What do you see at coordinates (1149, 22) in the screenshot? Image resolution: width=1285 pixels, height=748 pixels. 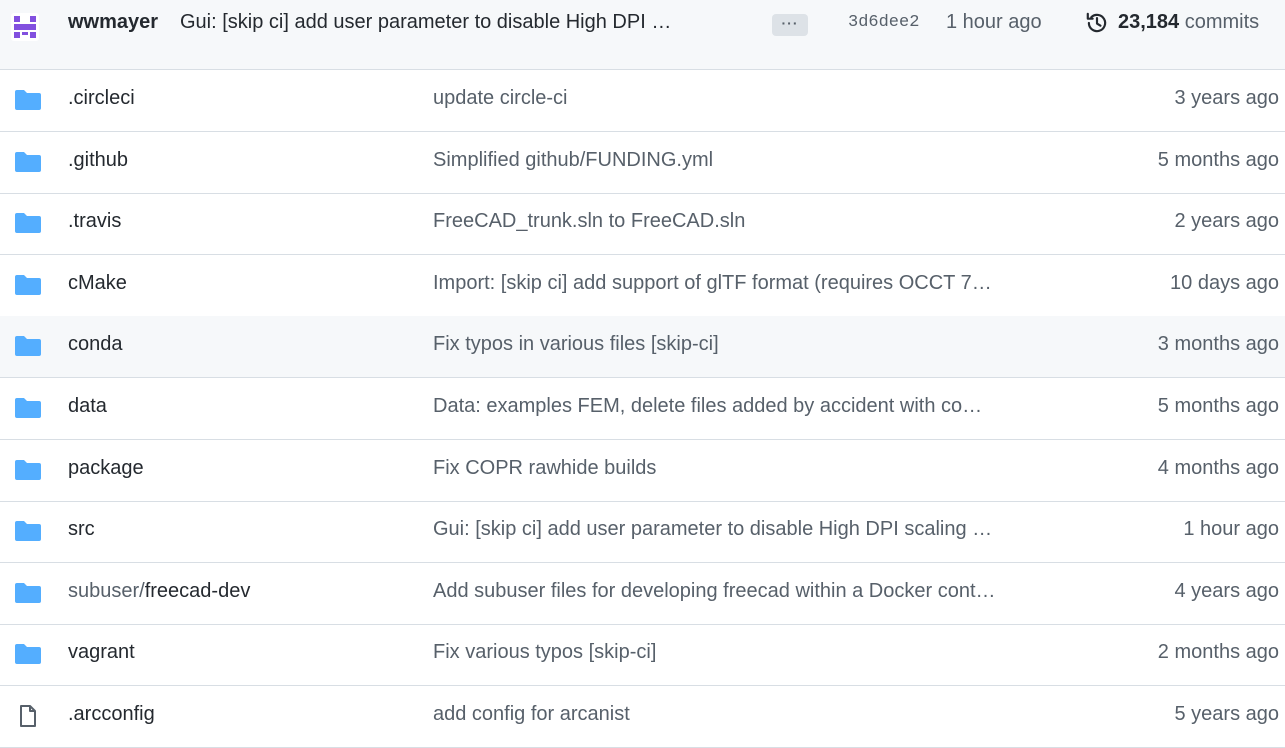 I see `commit-count: 23,184` at bounding box center [1149, 22].